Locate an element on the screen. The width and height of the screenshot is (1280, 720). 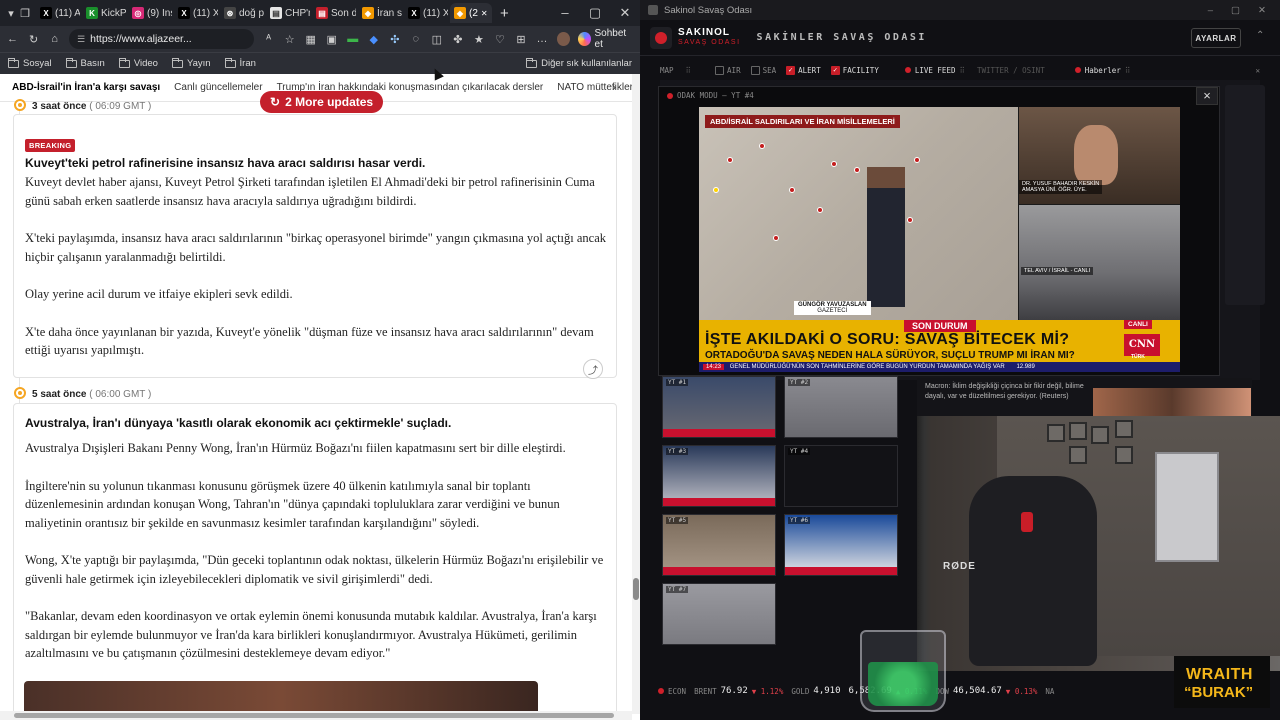
new-tab-button: + is located at coordinates (504, 13).